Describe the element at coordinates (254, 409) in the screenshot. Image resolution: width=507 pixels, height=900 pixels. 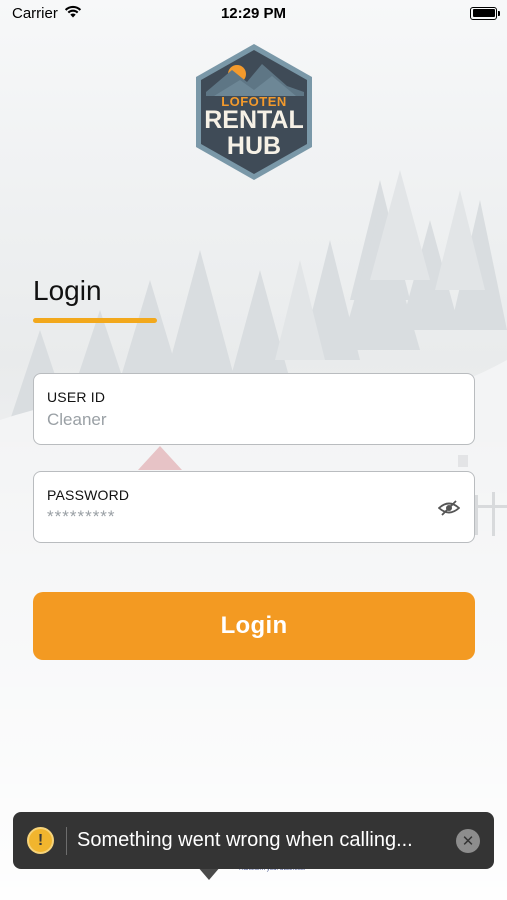
I see `user-id-field: USER ID Cleaner` at that location.